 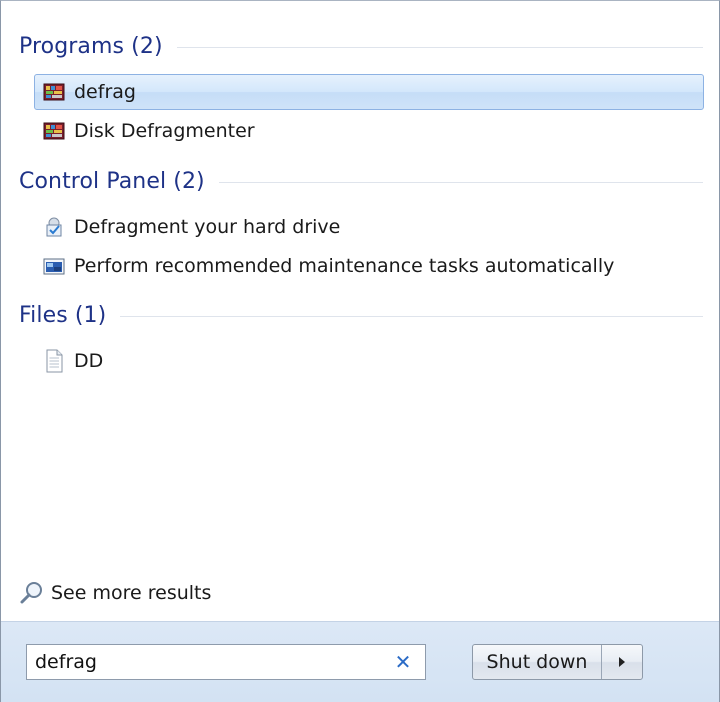 I want to click on control-panel-task-icon, so click(x=54, y=227).